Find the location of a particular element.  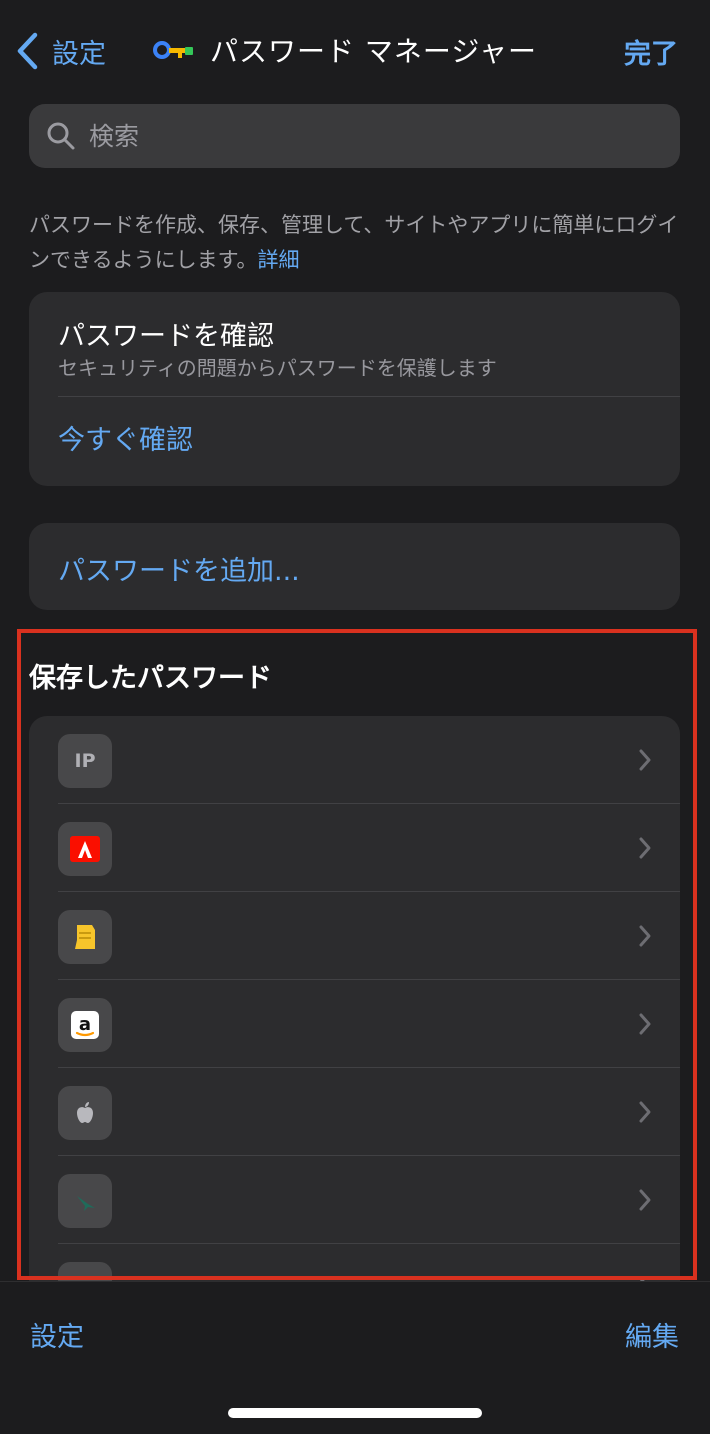

bird-app-icon is located at coordinates (85, 1201).